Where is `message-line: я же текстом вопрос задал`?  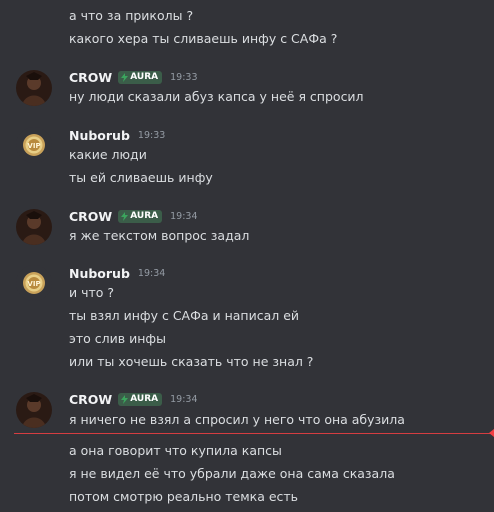 message-line: я же текстом вопрос задал is located at coordinates (159, 235).